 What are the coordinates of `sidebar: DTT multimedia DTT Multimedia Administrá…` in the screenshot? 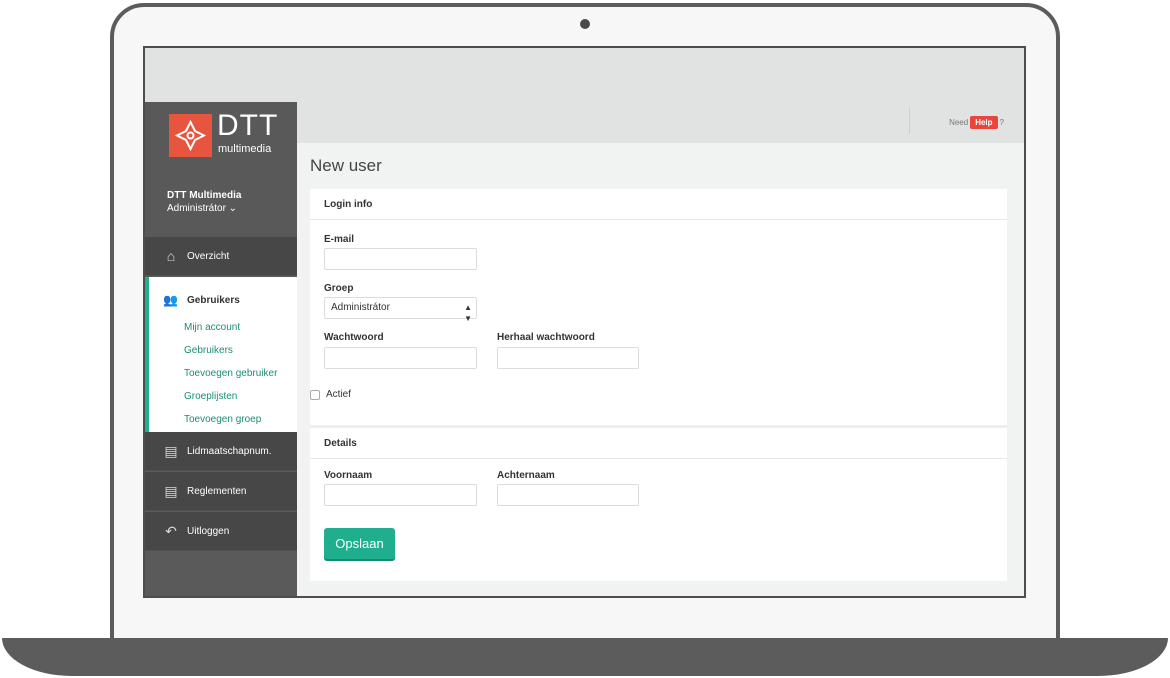 It's located at (221, 349).